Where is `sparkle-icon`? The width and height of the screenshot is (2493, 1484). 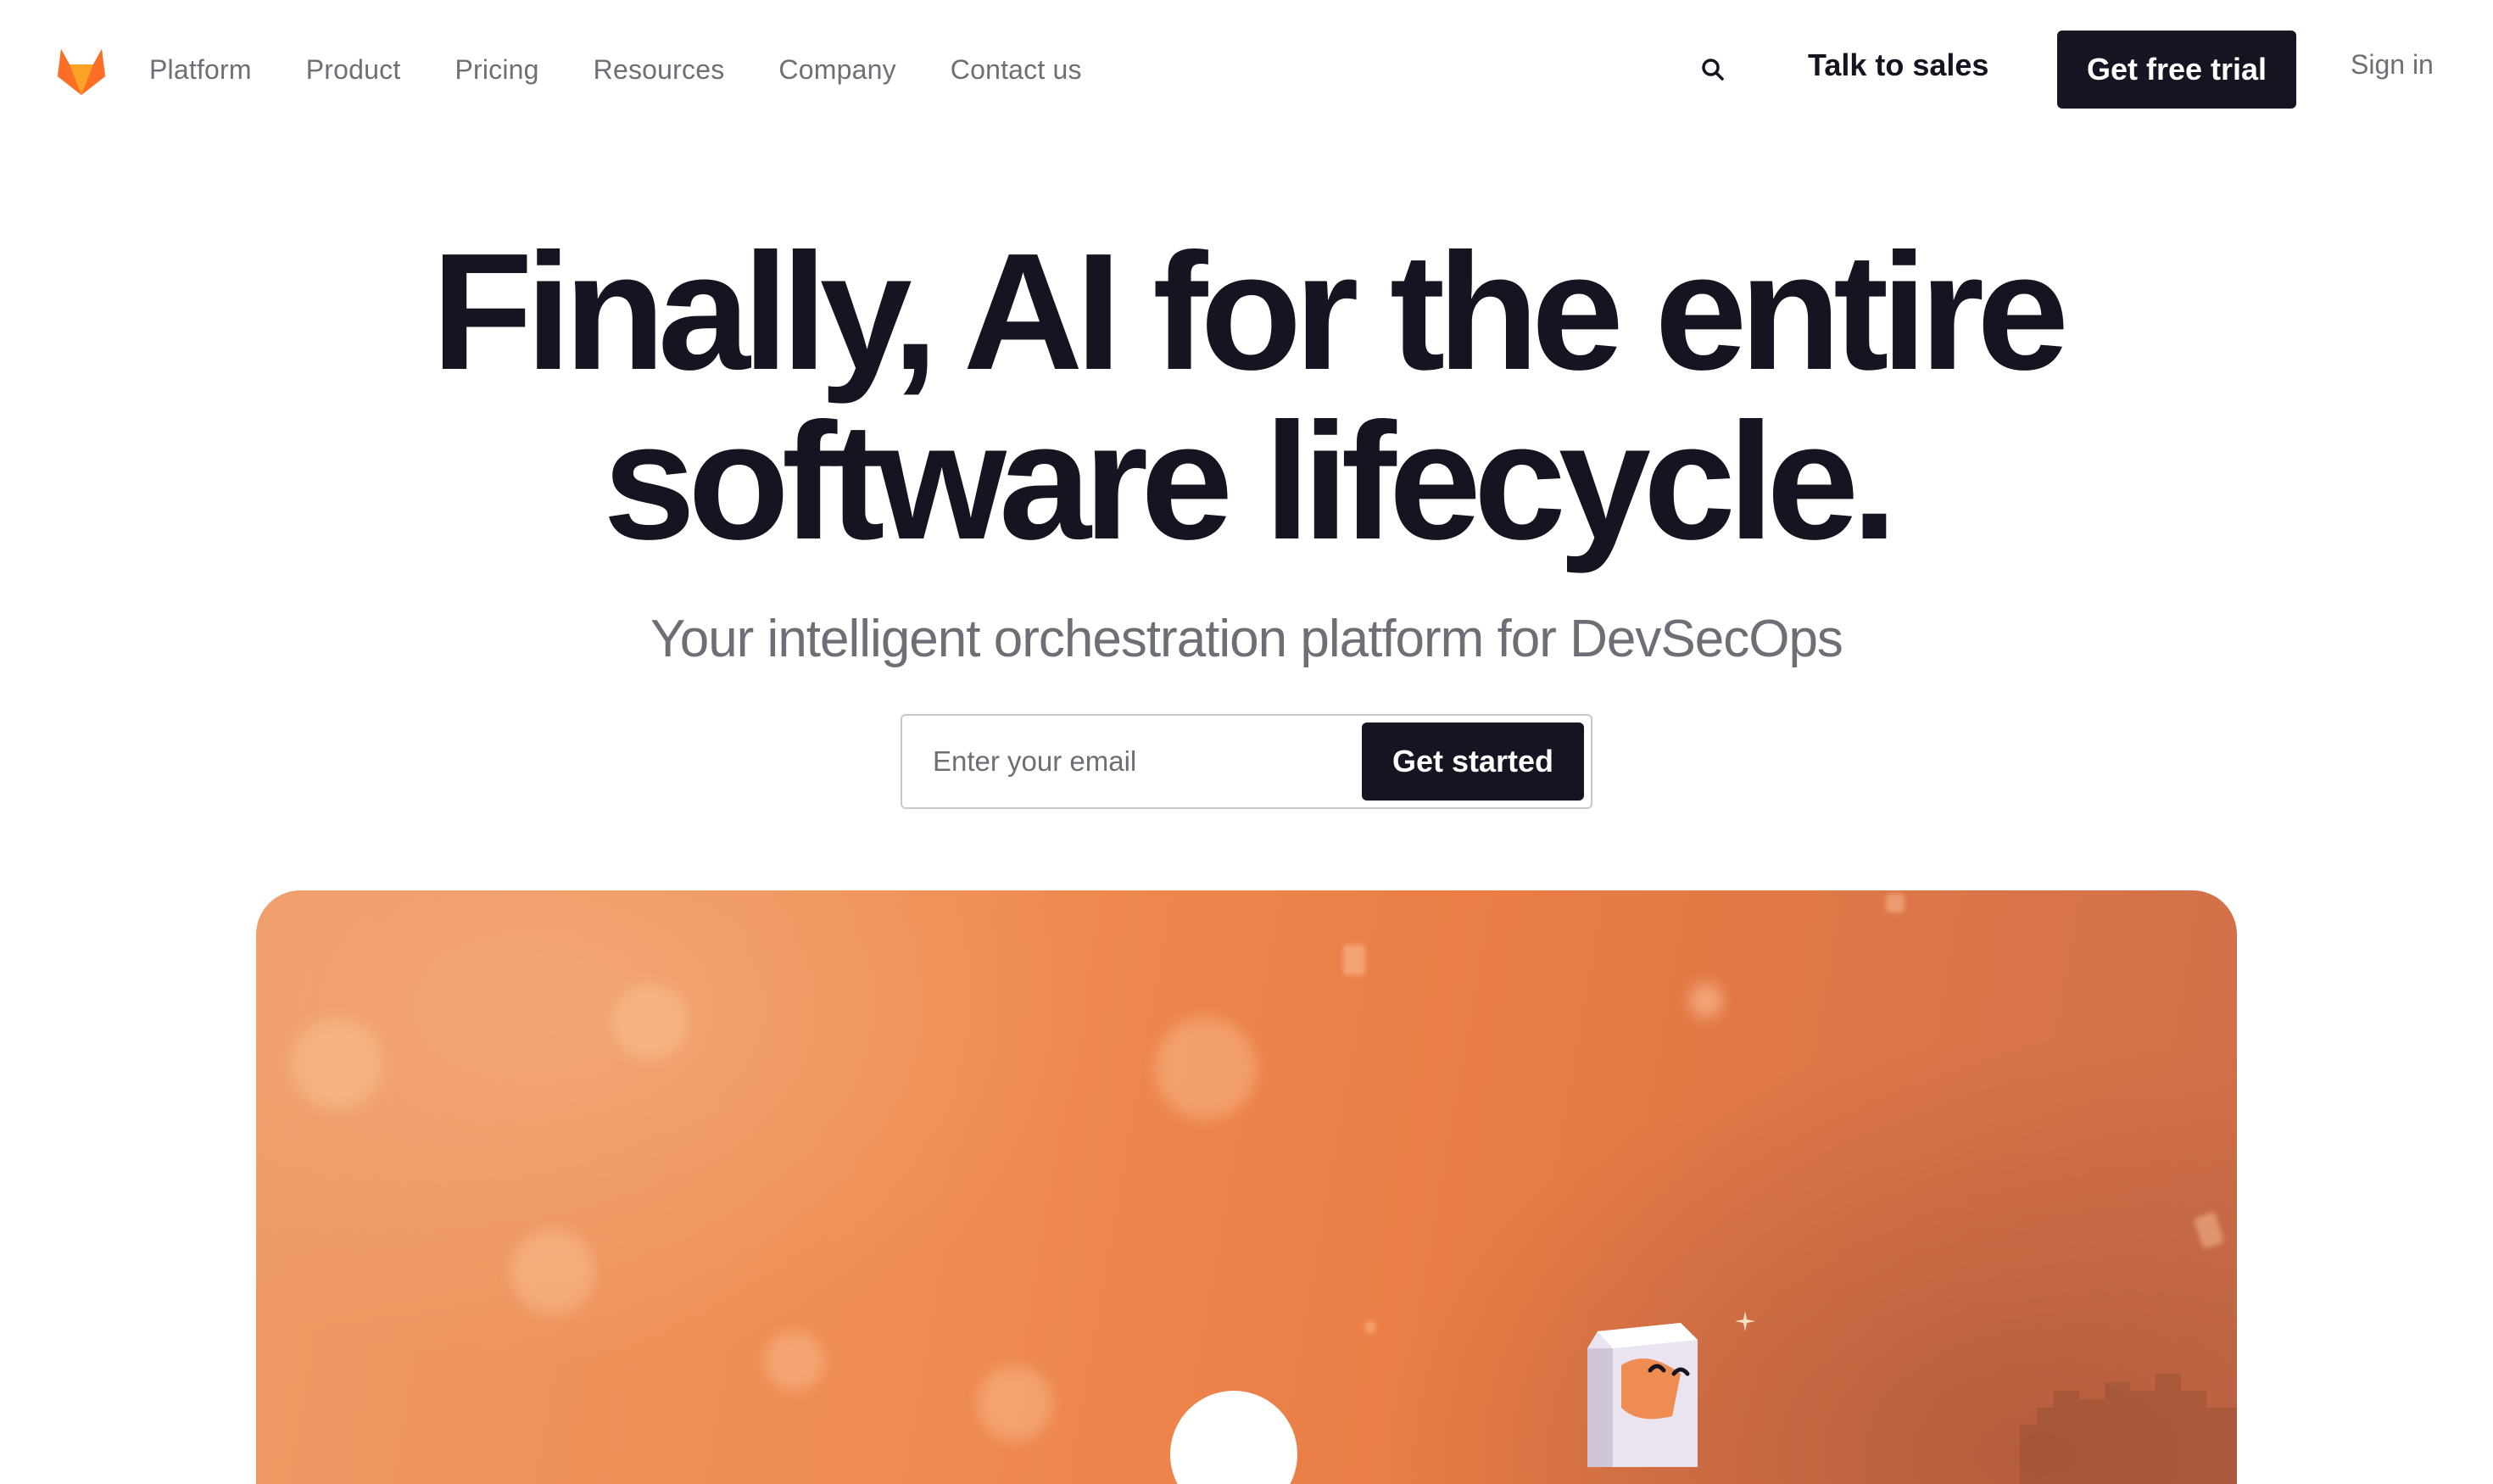 sparkle-icon is located at coordinates (1745, 1321).